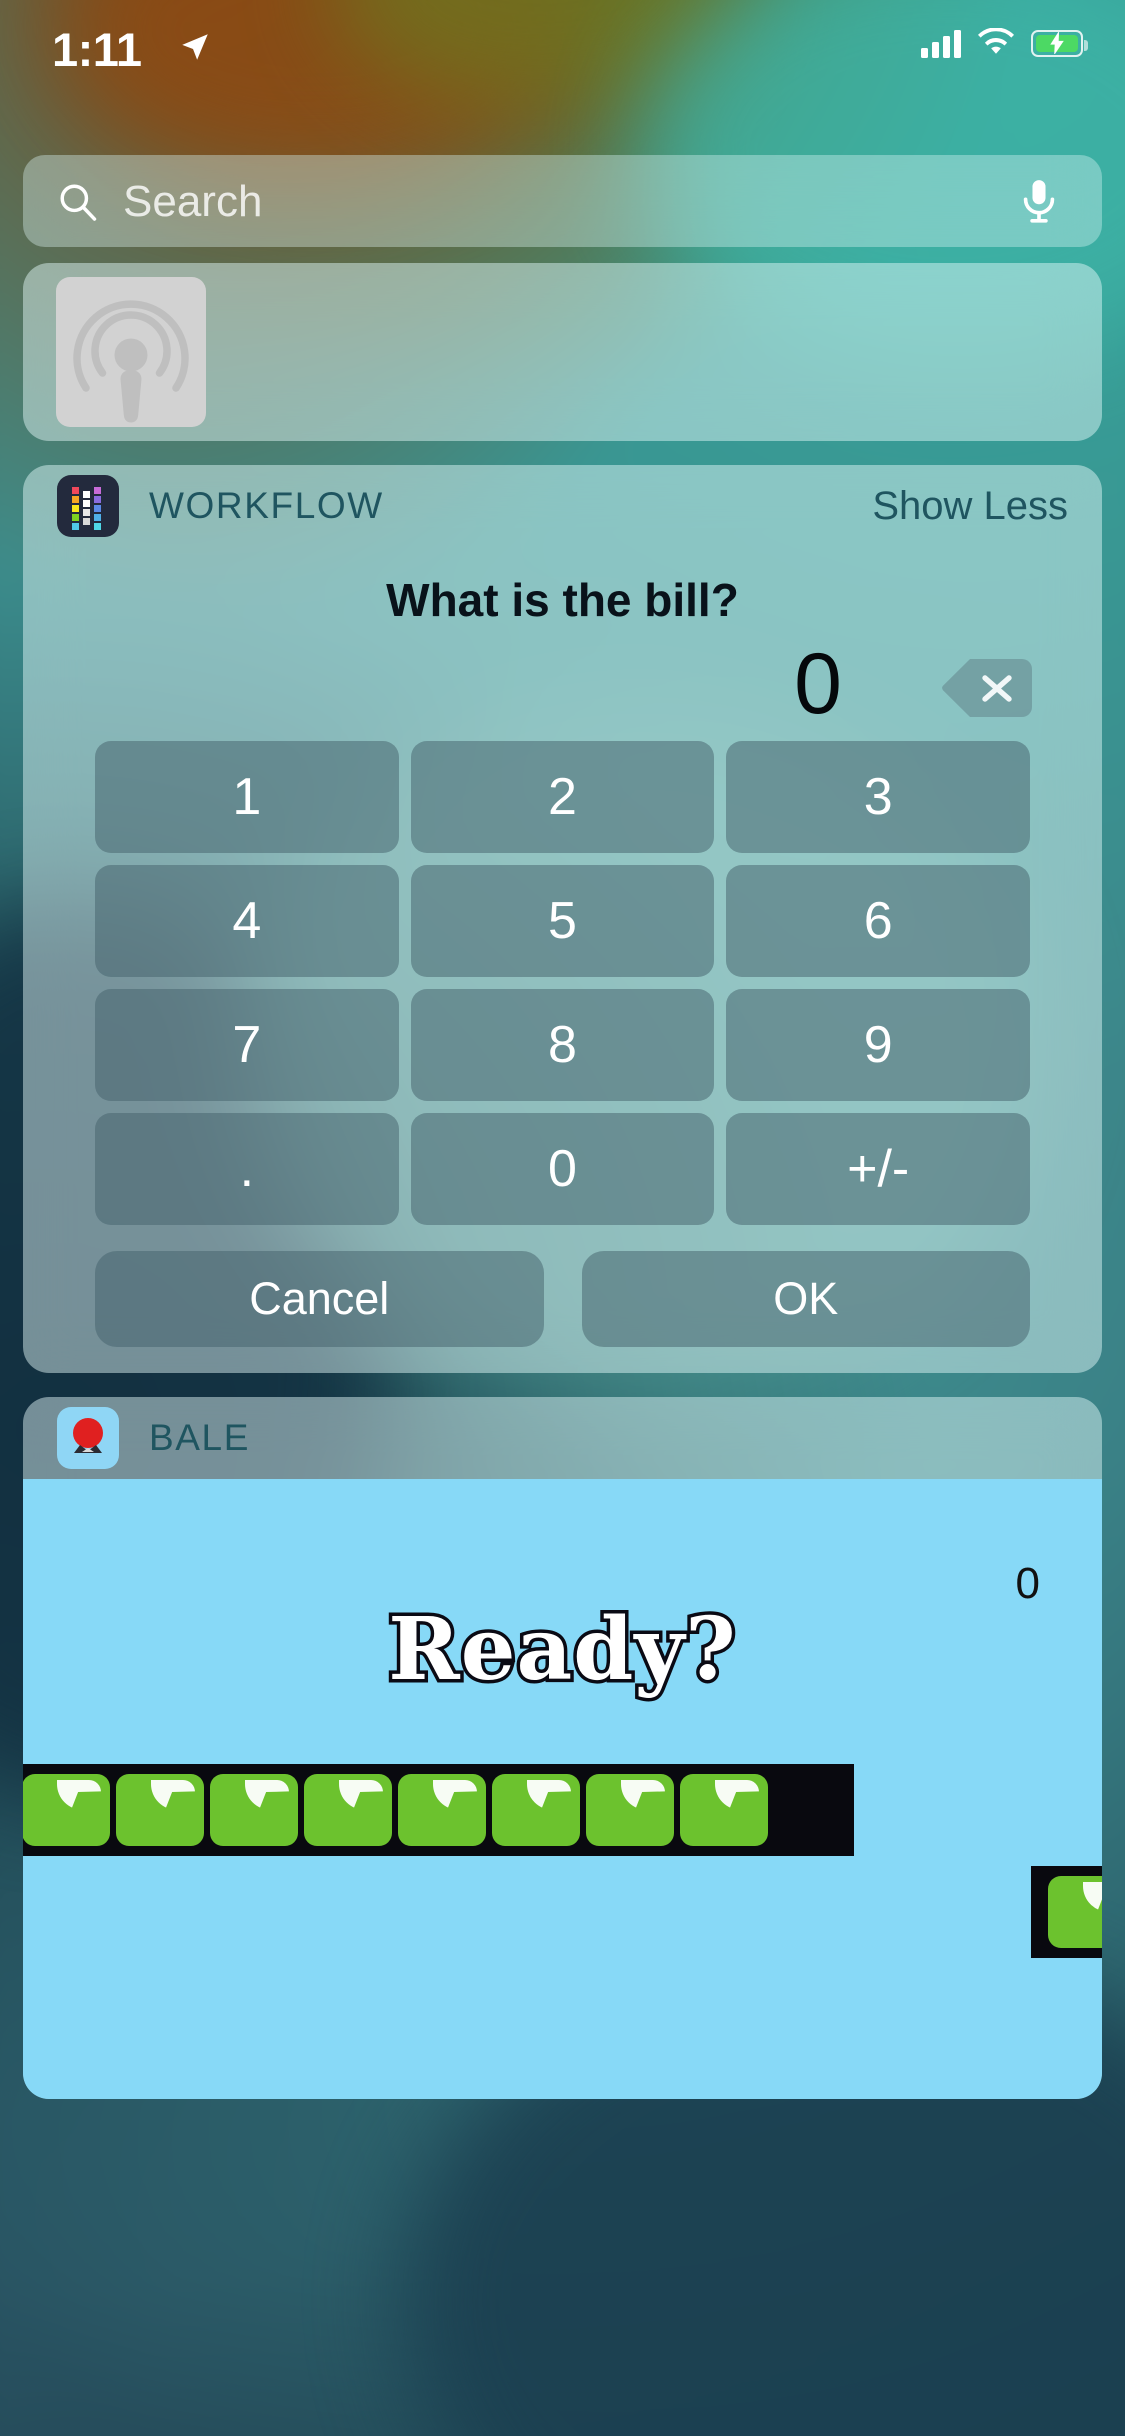  What do you see at coordinates (195, 47) in the screenshot?
I see `location-arrow-icon` at bounding box center [195, 47].